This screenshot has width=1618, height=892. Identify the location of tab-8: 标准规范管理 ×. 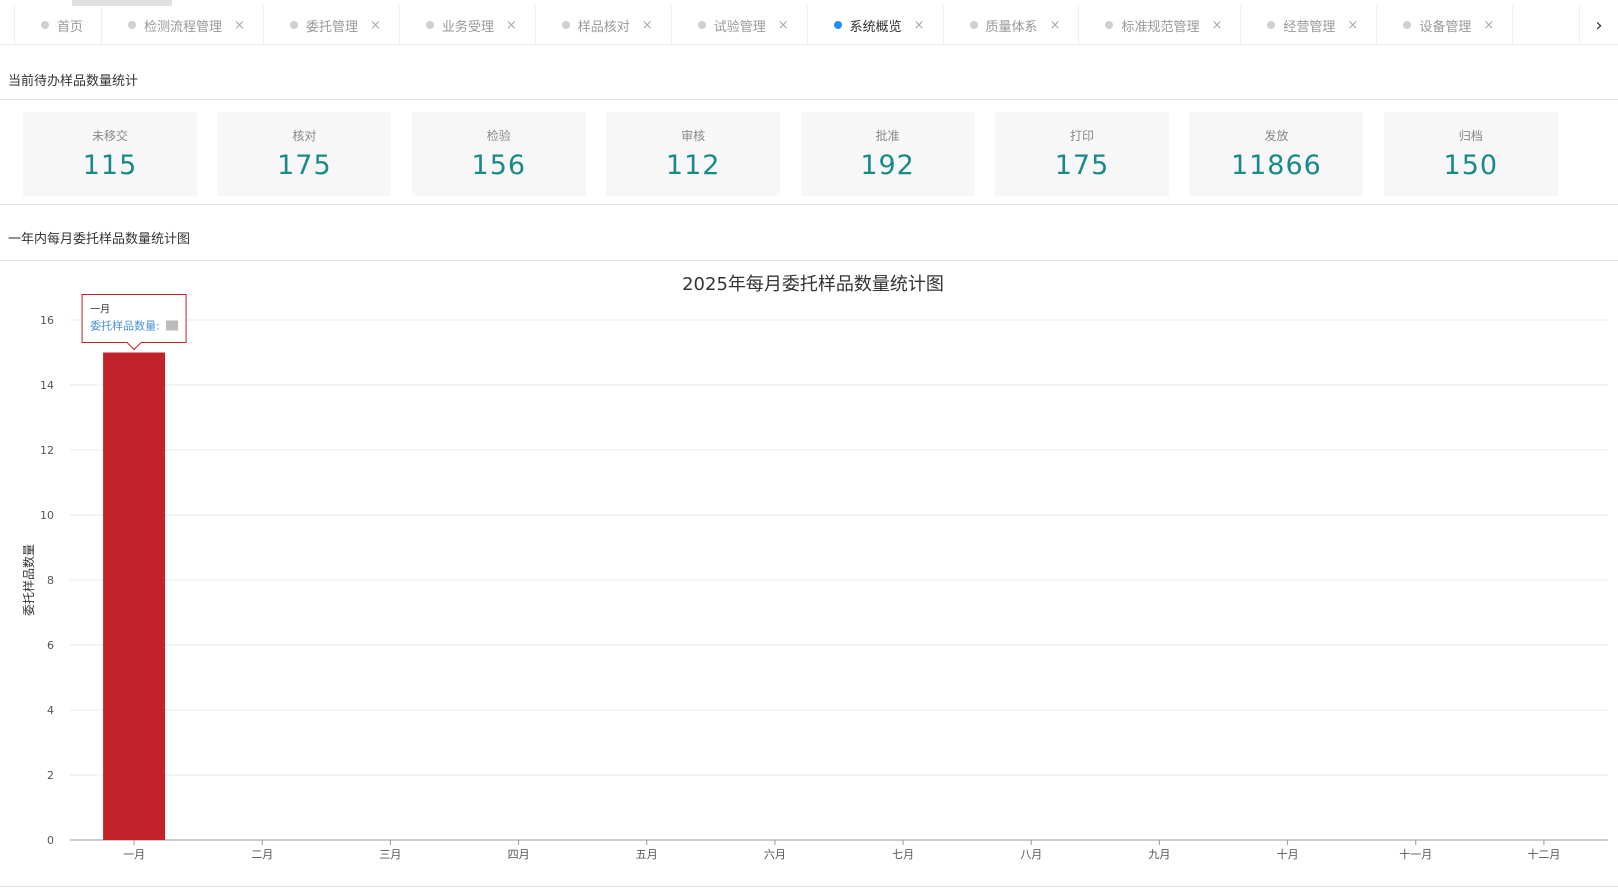
(1160, 25).